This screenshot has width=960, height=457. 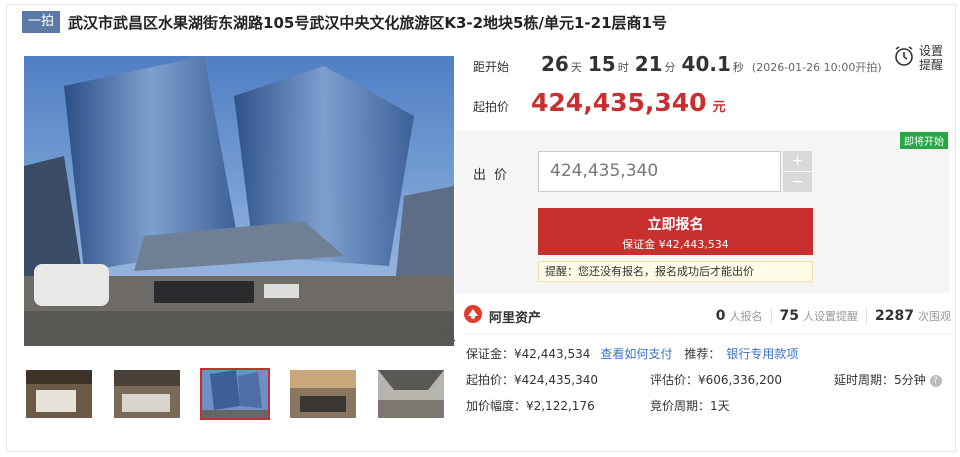 I want to click on reminder-label: 设置 提醒, so click(x=931, y=58).